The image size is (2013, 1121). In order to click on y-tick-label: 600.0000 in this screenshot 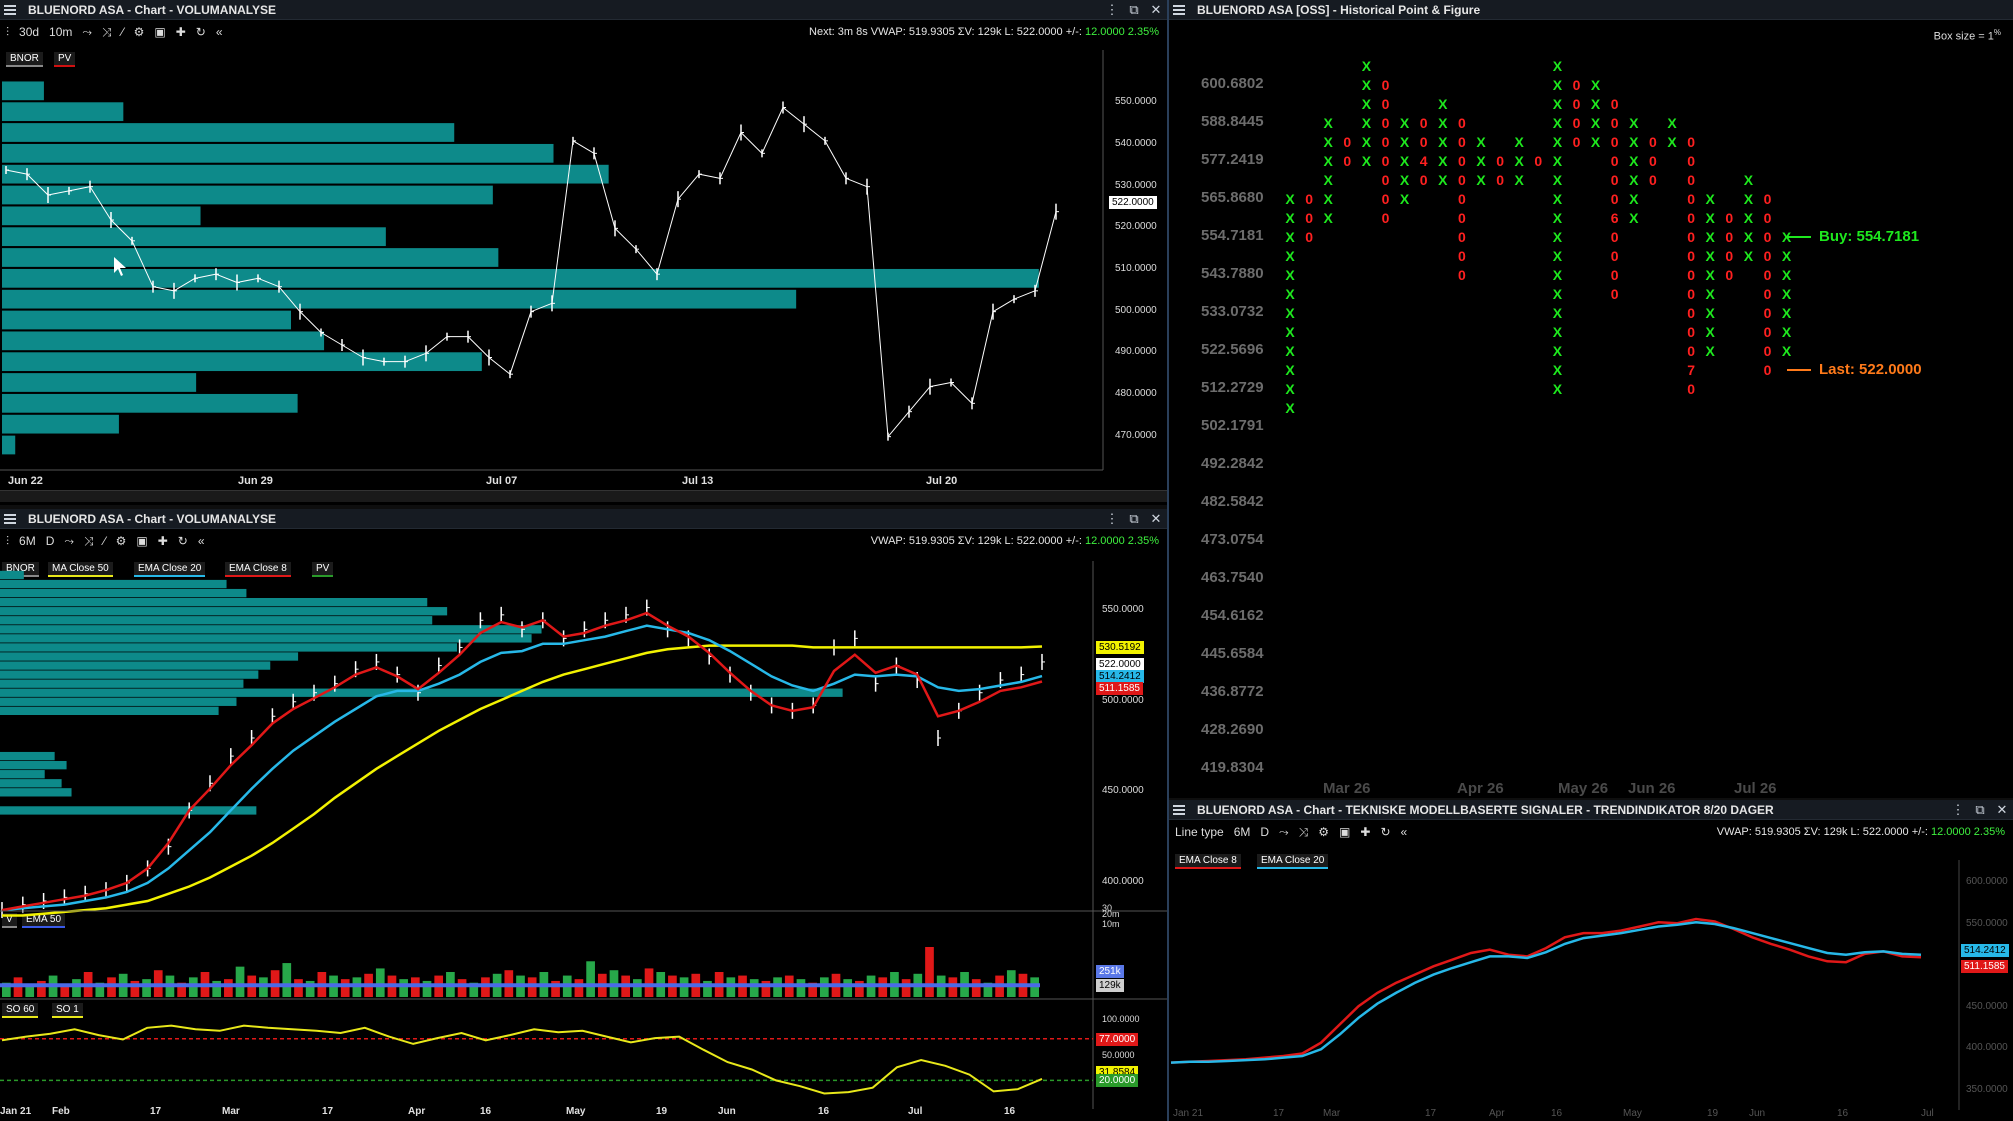, I will do `click(1987, 882)`.